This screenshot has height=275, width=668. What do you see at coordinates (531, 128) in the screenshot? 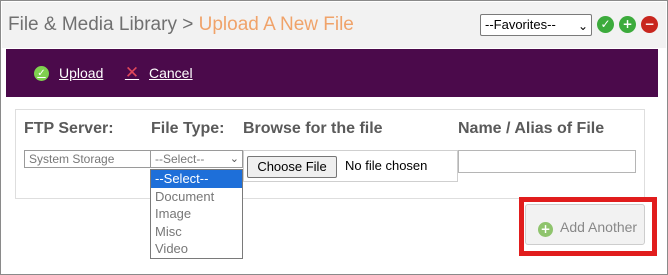
I see `name-alias-header: Name / Alias of File` at bounding box center [531, 128].